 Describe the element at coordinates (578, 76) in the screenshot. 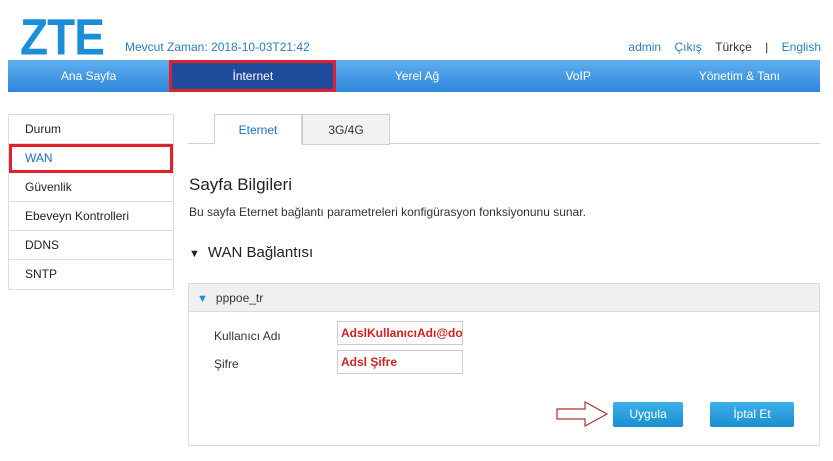

I see `nav-voip: VoIP` at that location.